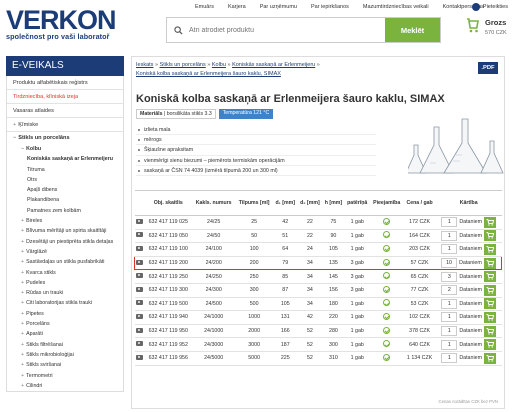 The width and height of the screenshot is (512, 412). What do you see at coordinates (183, 65) in the screenshot?
I see `breadcrumb-link: Stikls un porcelāns` at bounding box center [183, 65].